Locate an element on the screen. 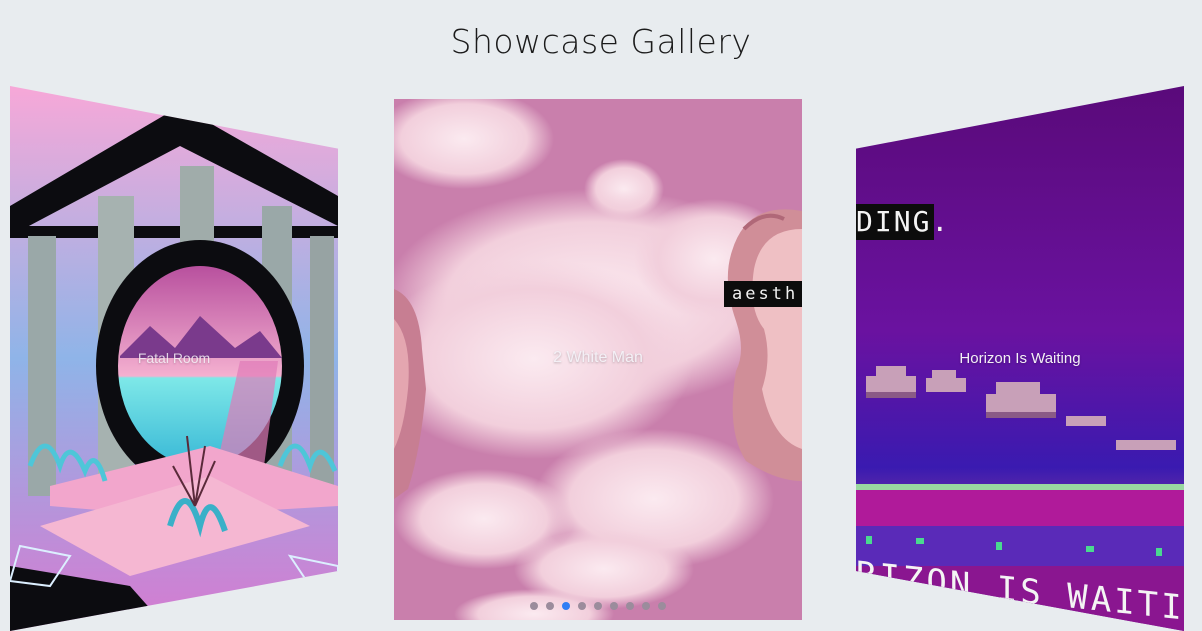  slide-caption: Fatal Room is located at coordinates (174, 358).